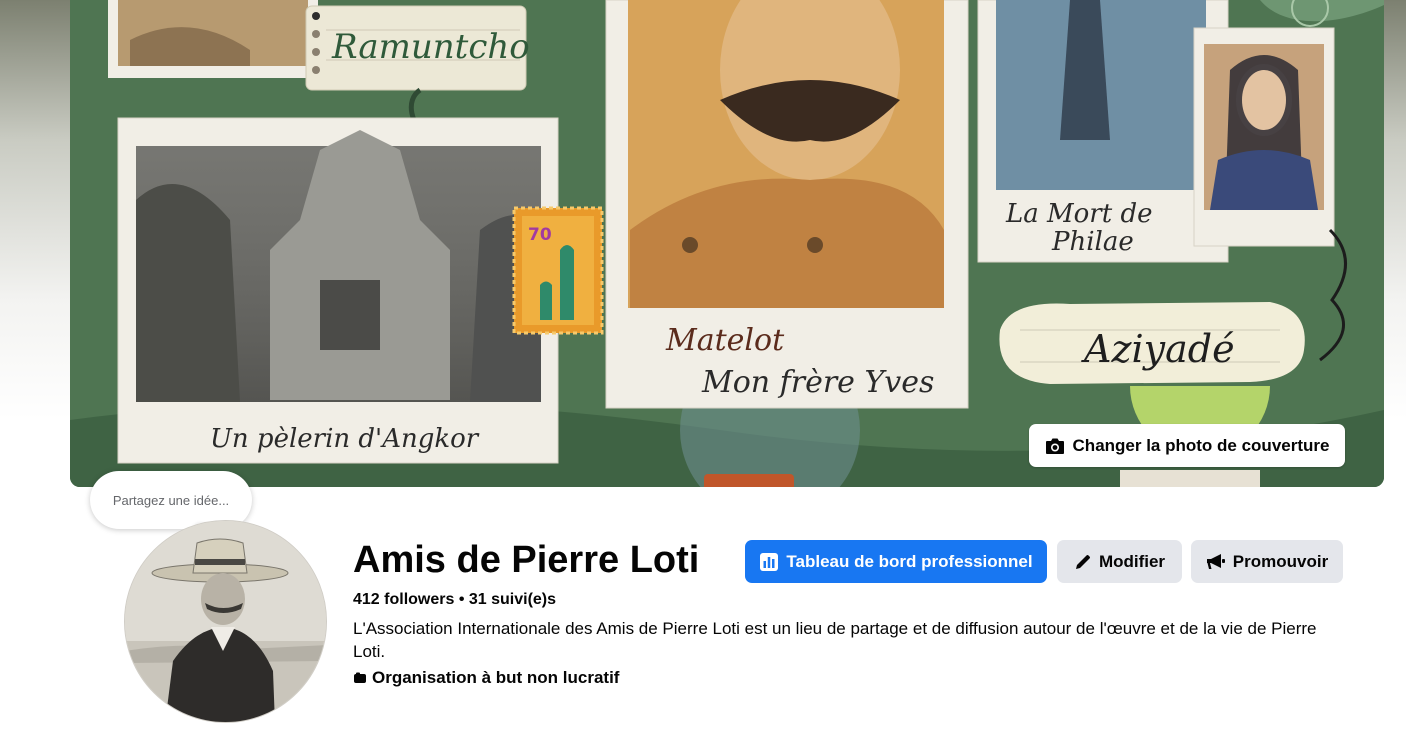 The image size is (1406, 732). I want to click on pencil-icon, so click(1083, 562).